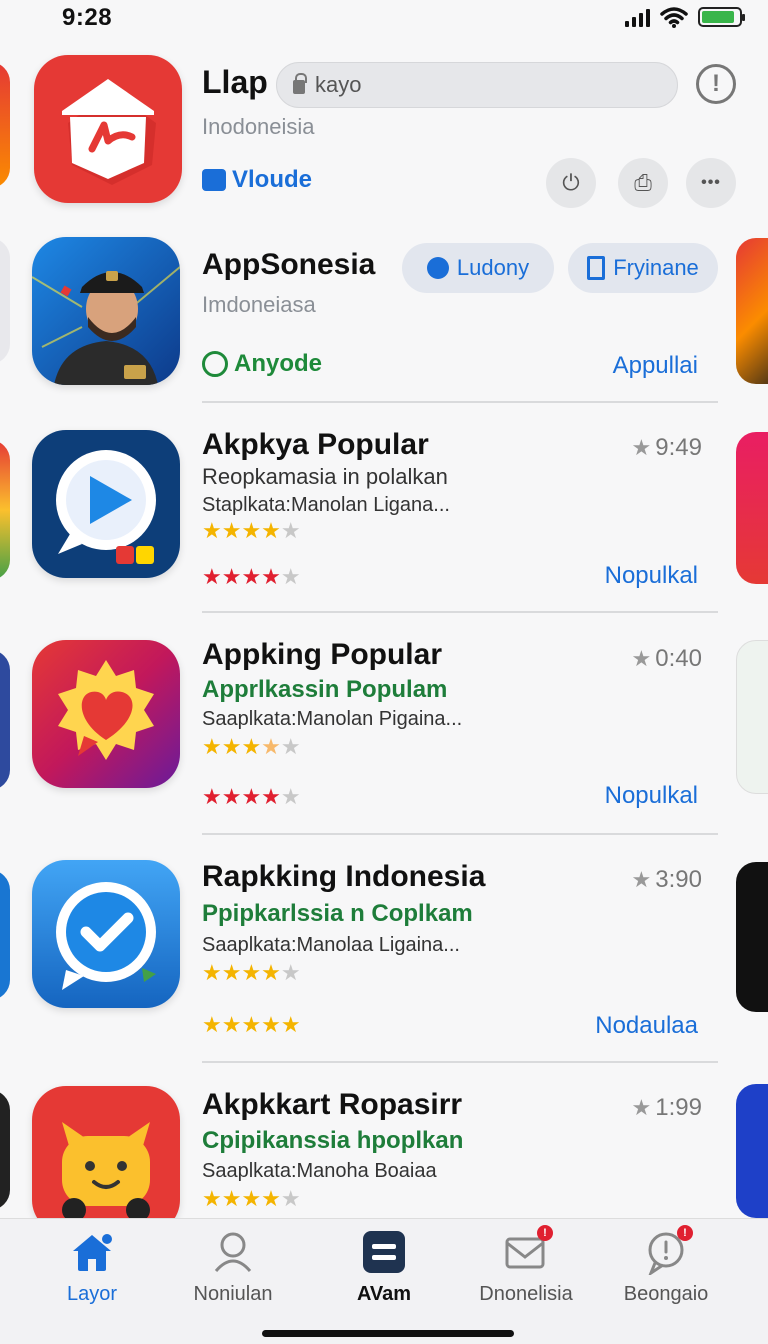  I want to click on tab-layor: Layor, so click(92, 1267).